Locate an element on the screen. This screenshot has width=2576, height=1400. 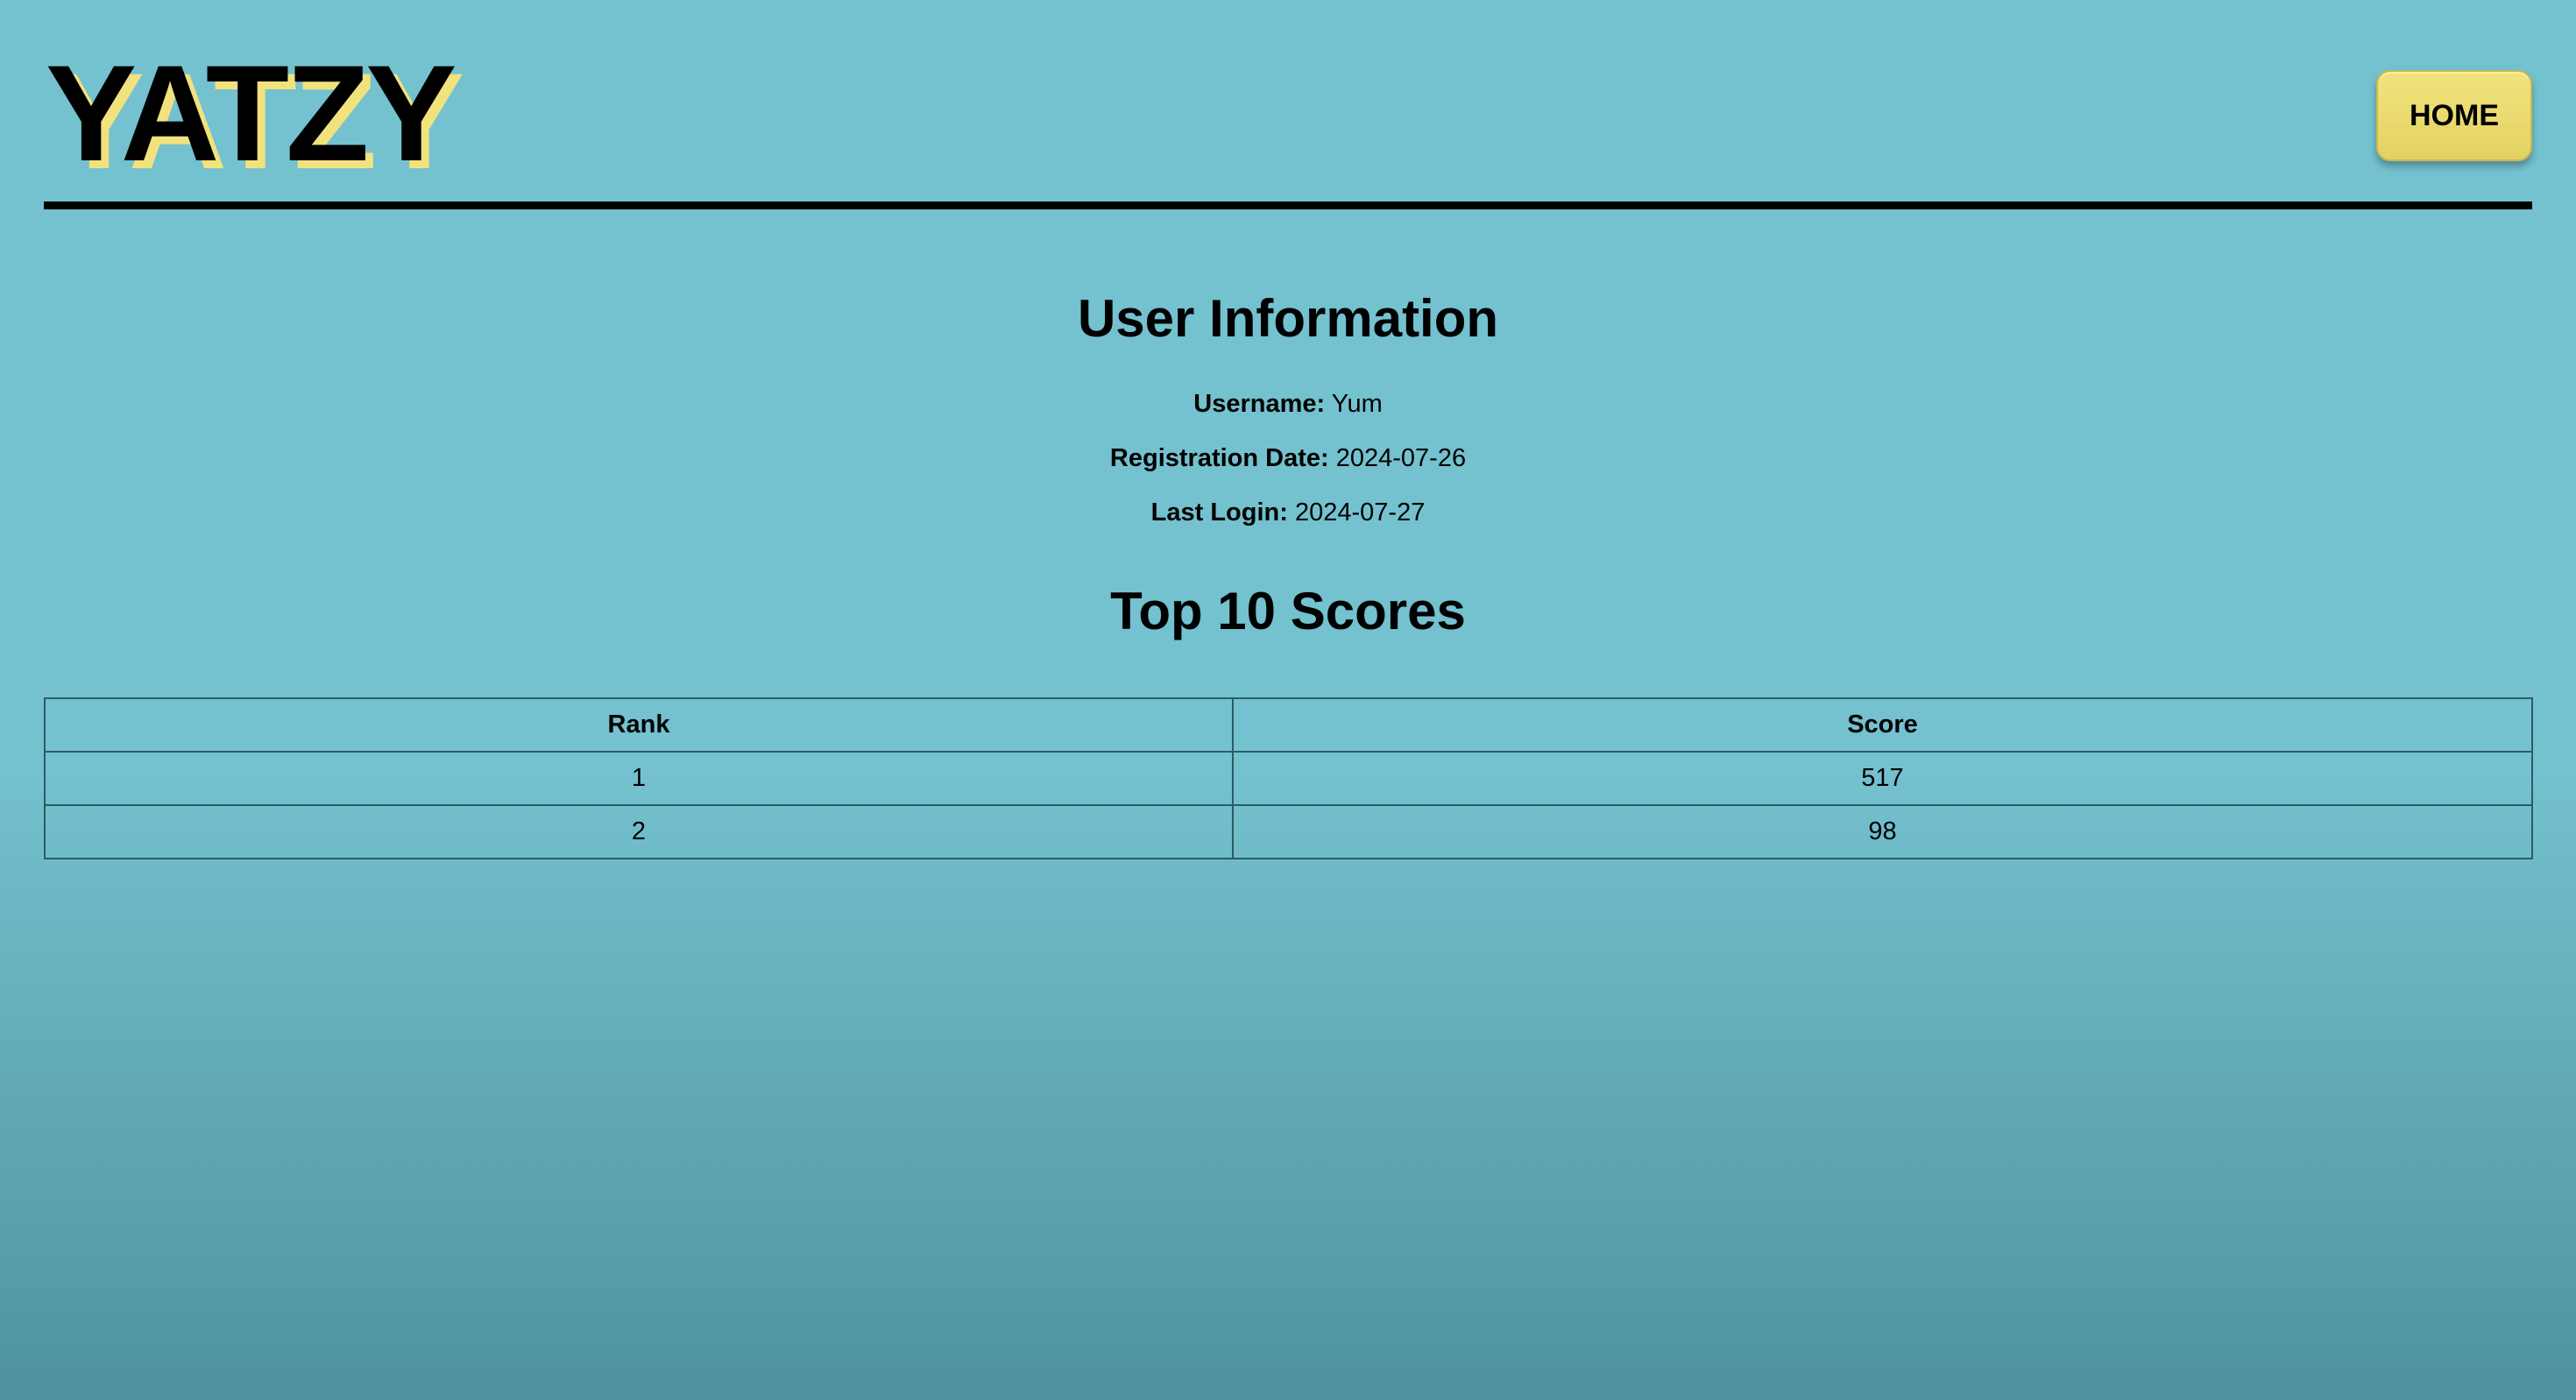
last-login-value: 2024-07-27 is located at coordinates (1360, 512).